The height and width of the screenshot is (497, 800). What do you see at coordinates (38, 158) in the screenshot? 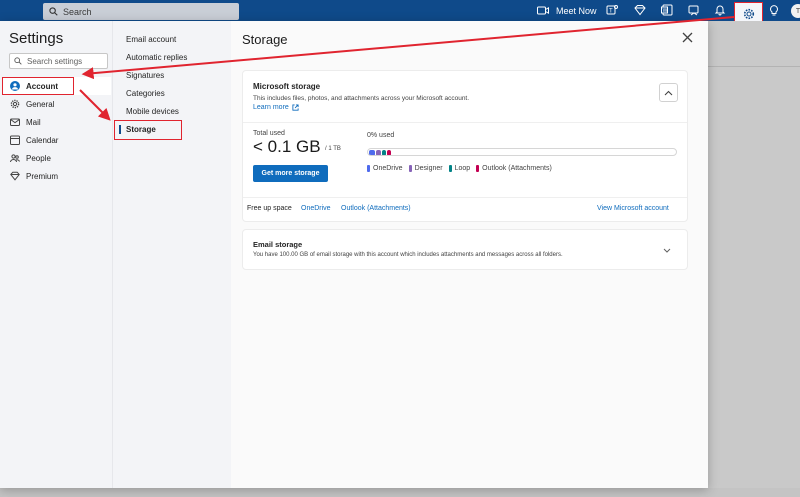
I see `nav-item-label: People` at bounding box center [38, 158].